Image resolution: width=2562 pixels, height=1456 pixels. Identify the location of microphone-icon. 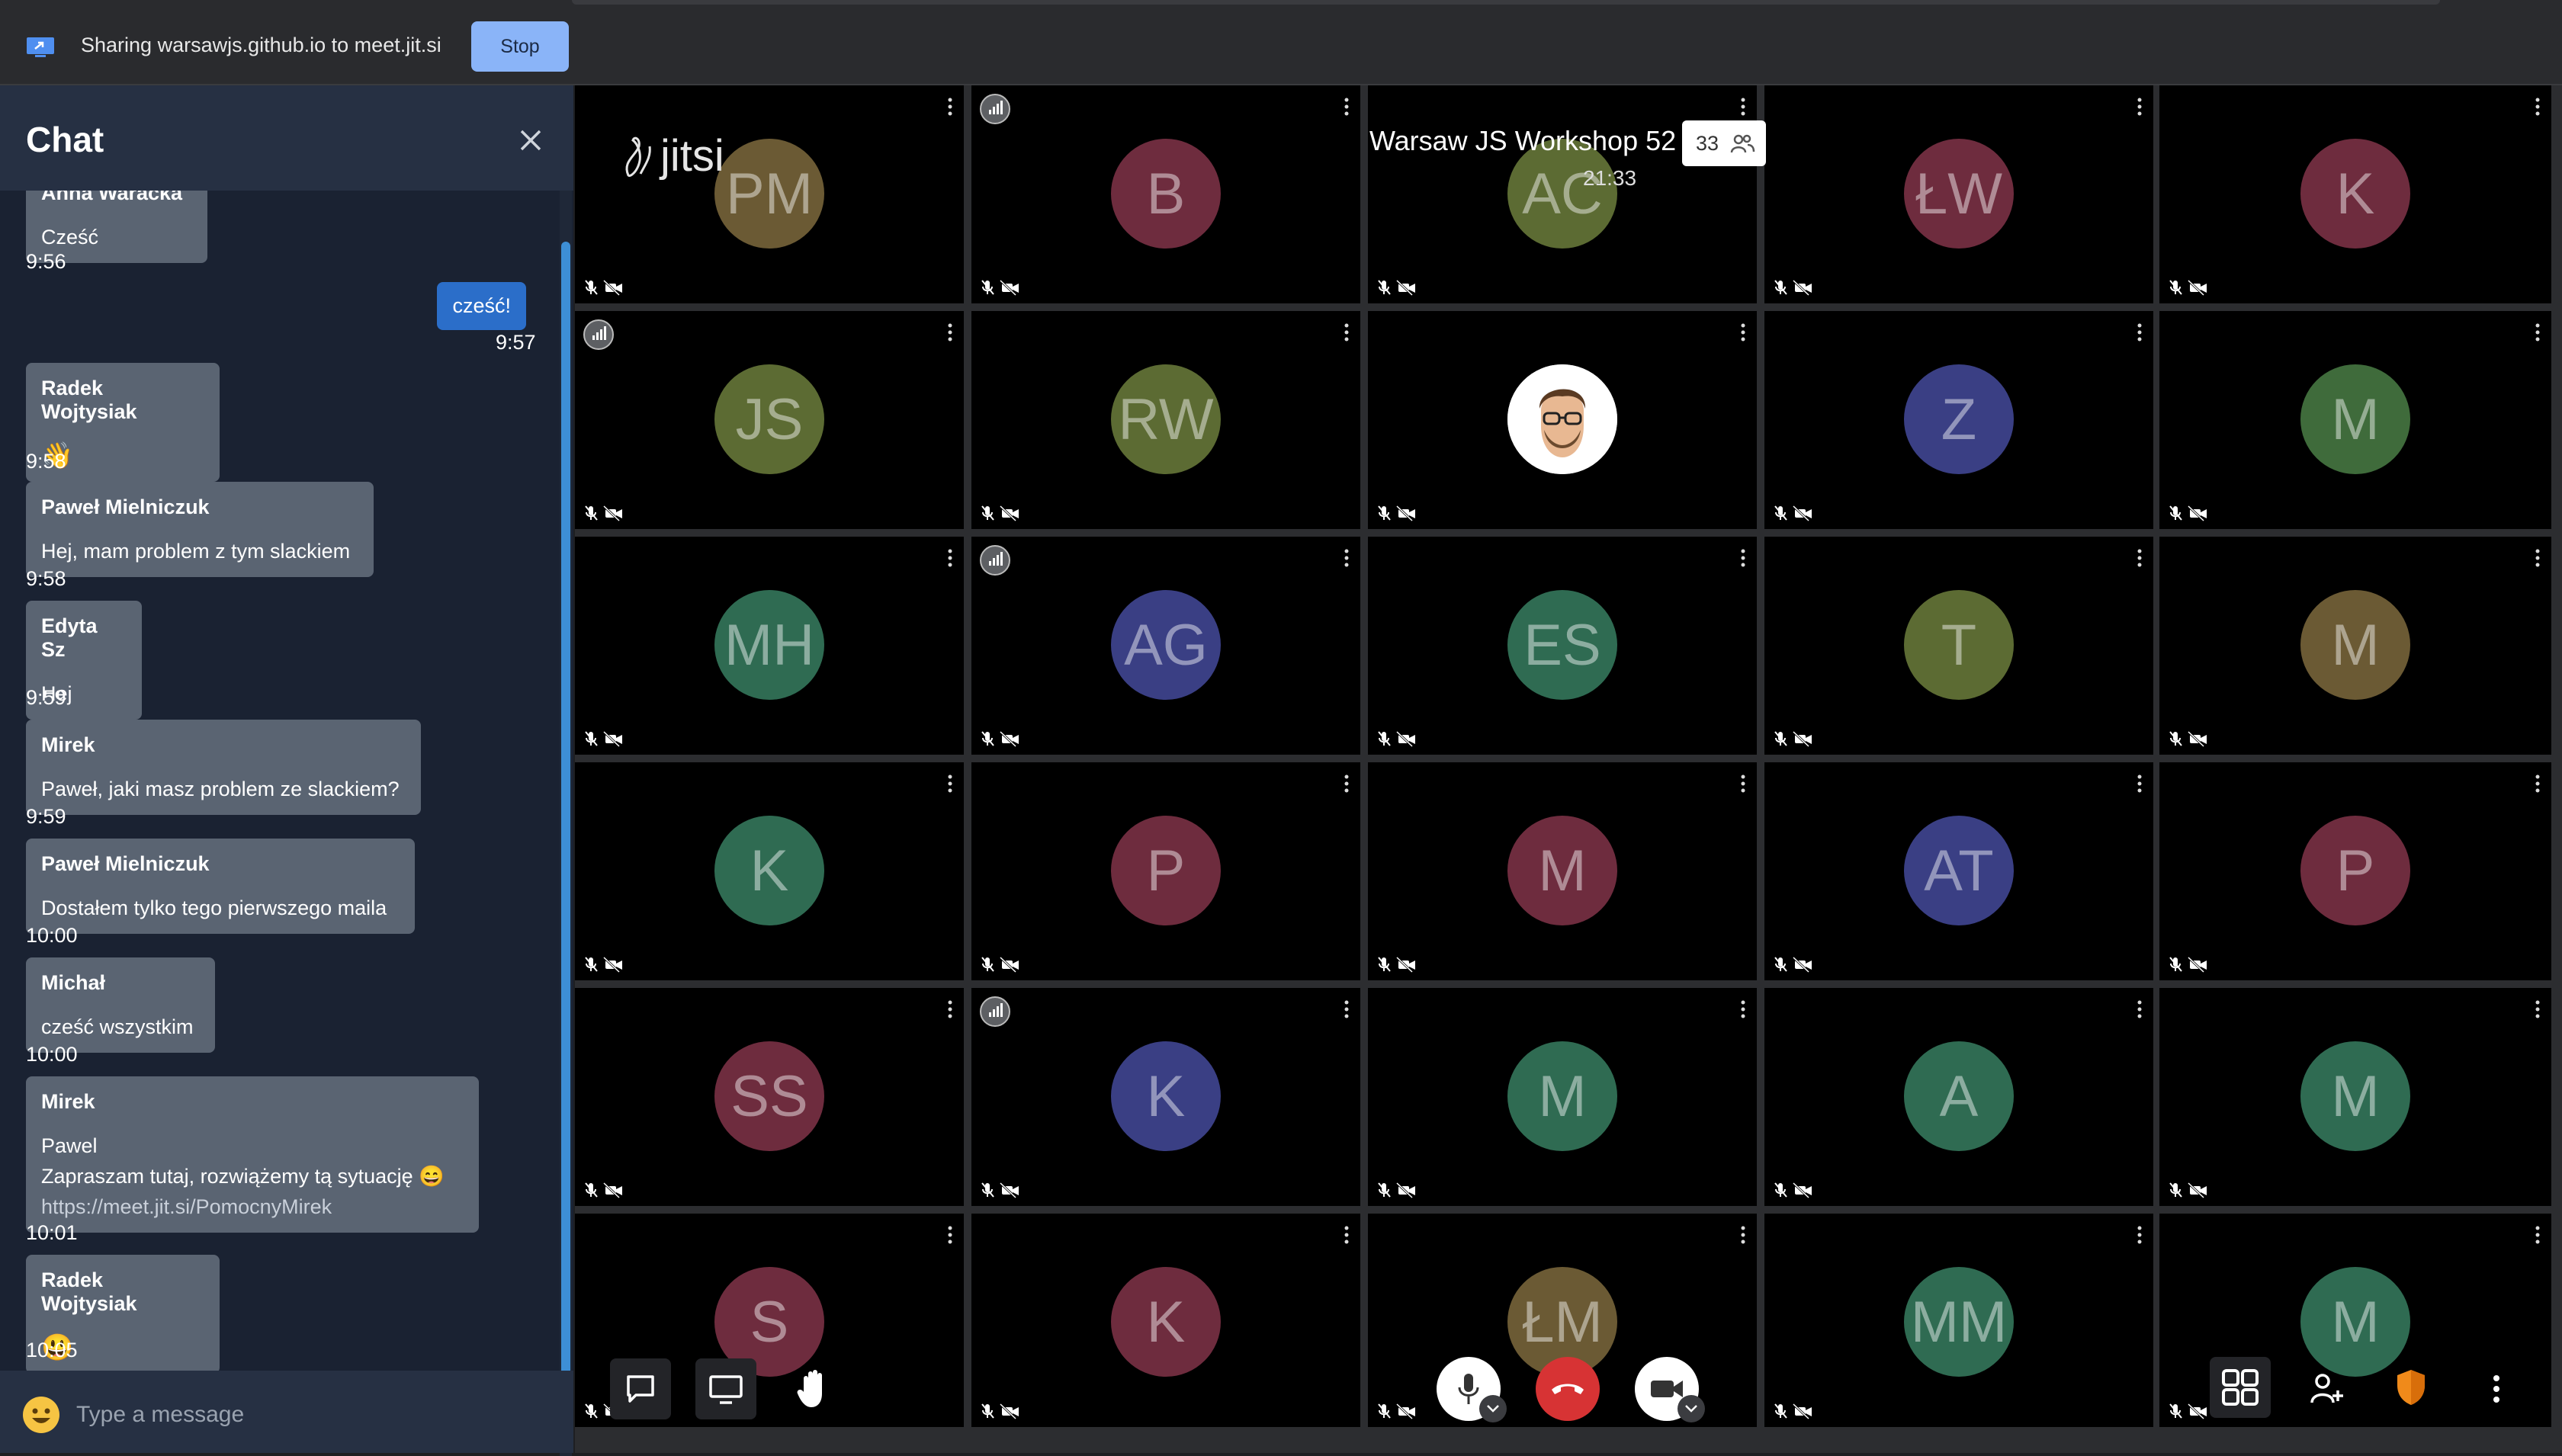
(1468, 1389).